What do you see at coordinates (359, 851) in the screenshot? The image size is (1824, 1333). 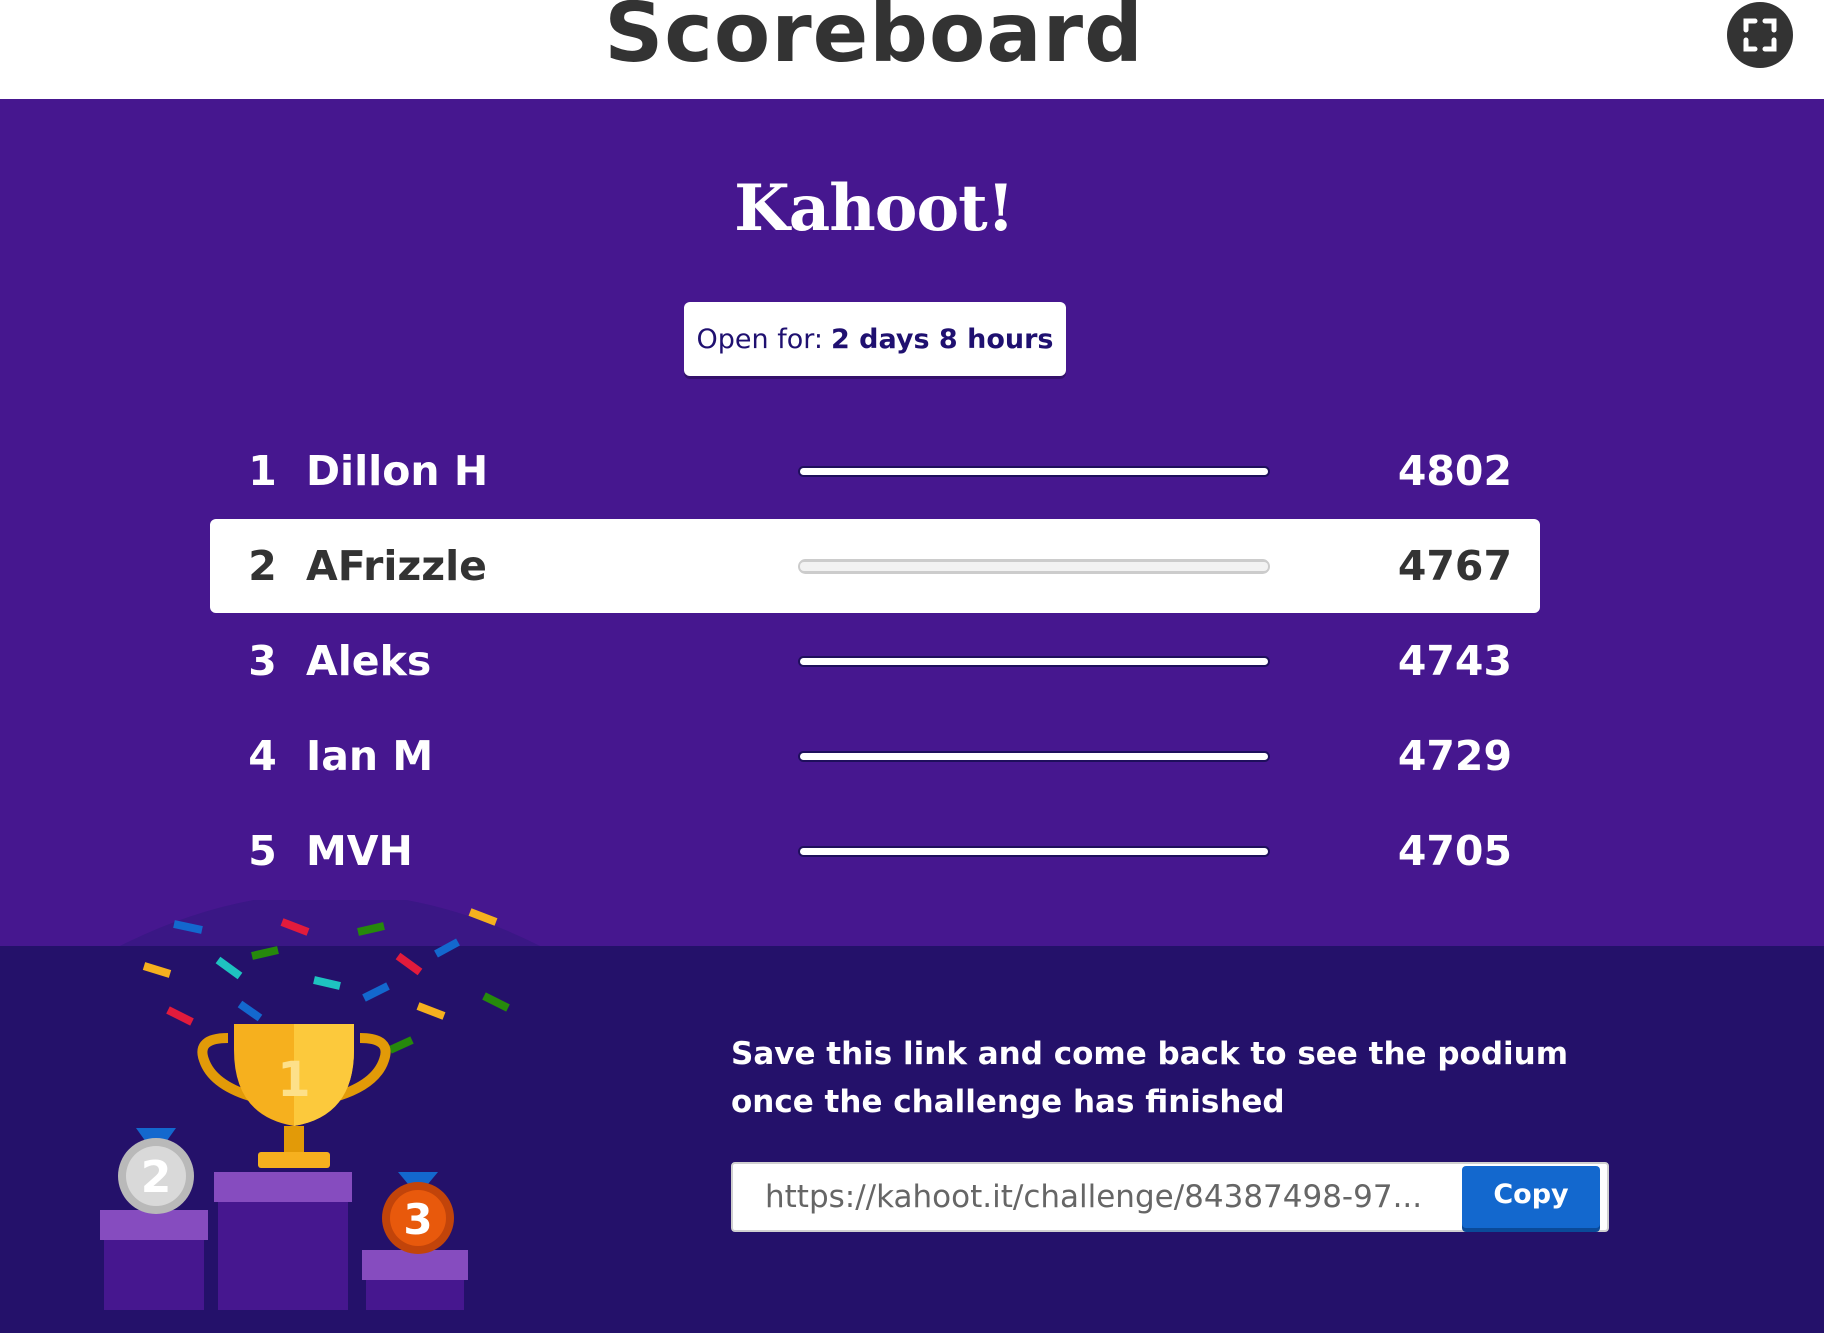 I see `player-name: MVH` at bounding box center [359, 851].